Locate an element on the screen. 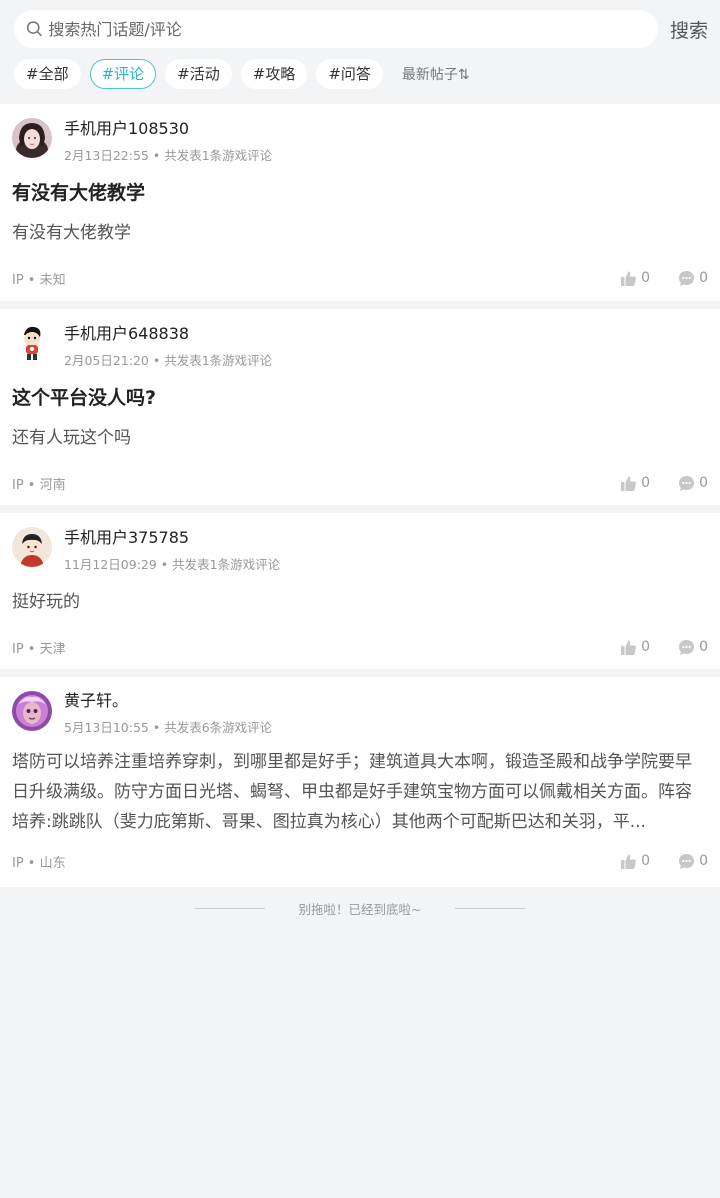 The width and height of the screenshot is (720, 1198). search-icon is located at coordinates (34, 29).